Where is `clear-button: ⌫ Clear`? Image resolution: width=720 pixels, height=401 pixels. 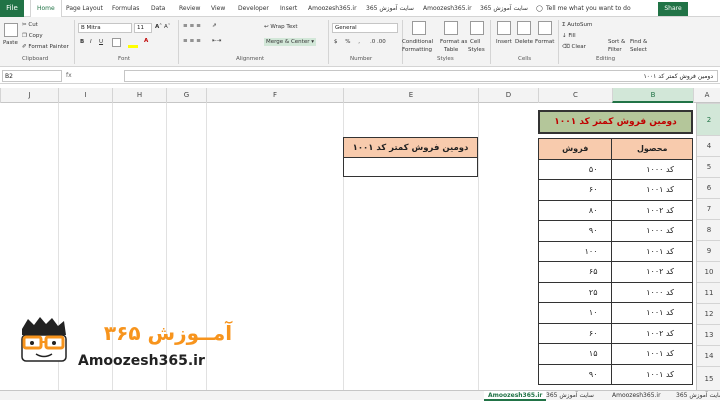
clear-button: ⌫ Clear is located at coordinates (574, 47).